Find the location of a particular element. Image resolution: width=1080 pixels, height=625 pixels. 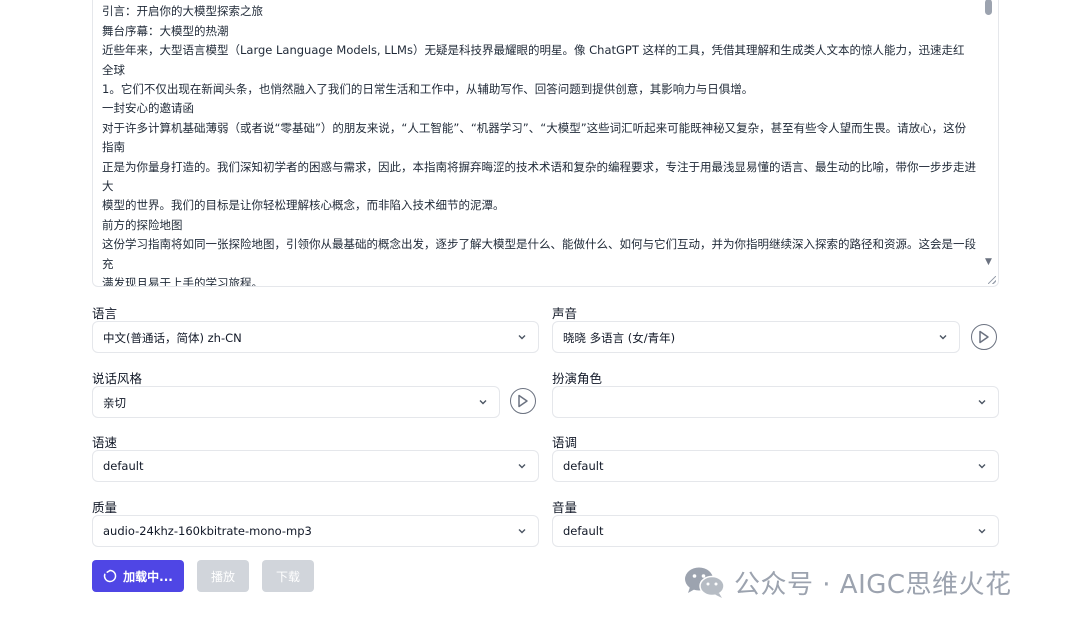

watermark: 公众号 · AIGC思维火花 is located at coordinates (848, 582).